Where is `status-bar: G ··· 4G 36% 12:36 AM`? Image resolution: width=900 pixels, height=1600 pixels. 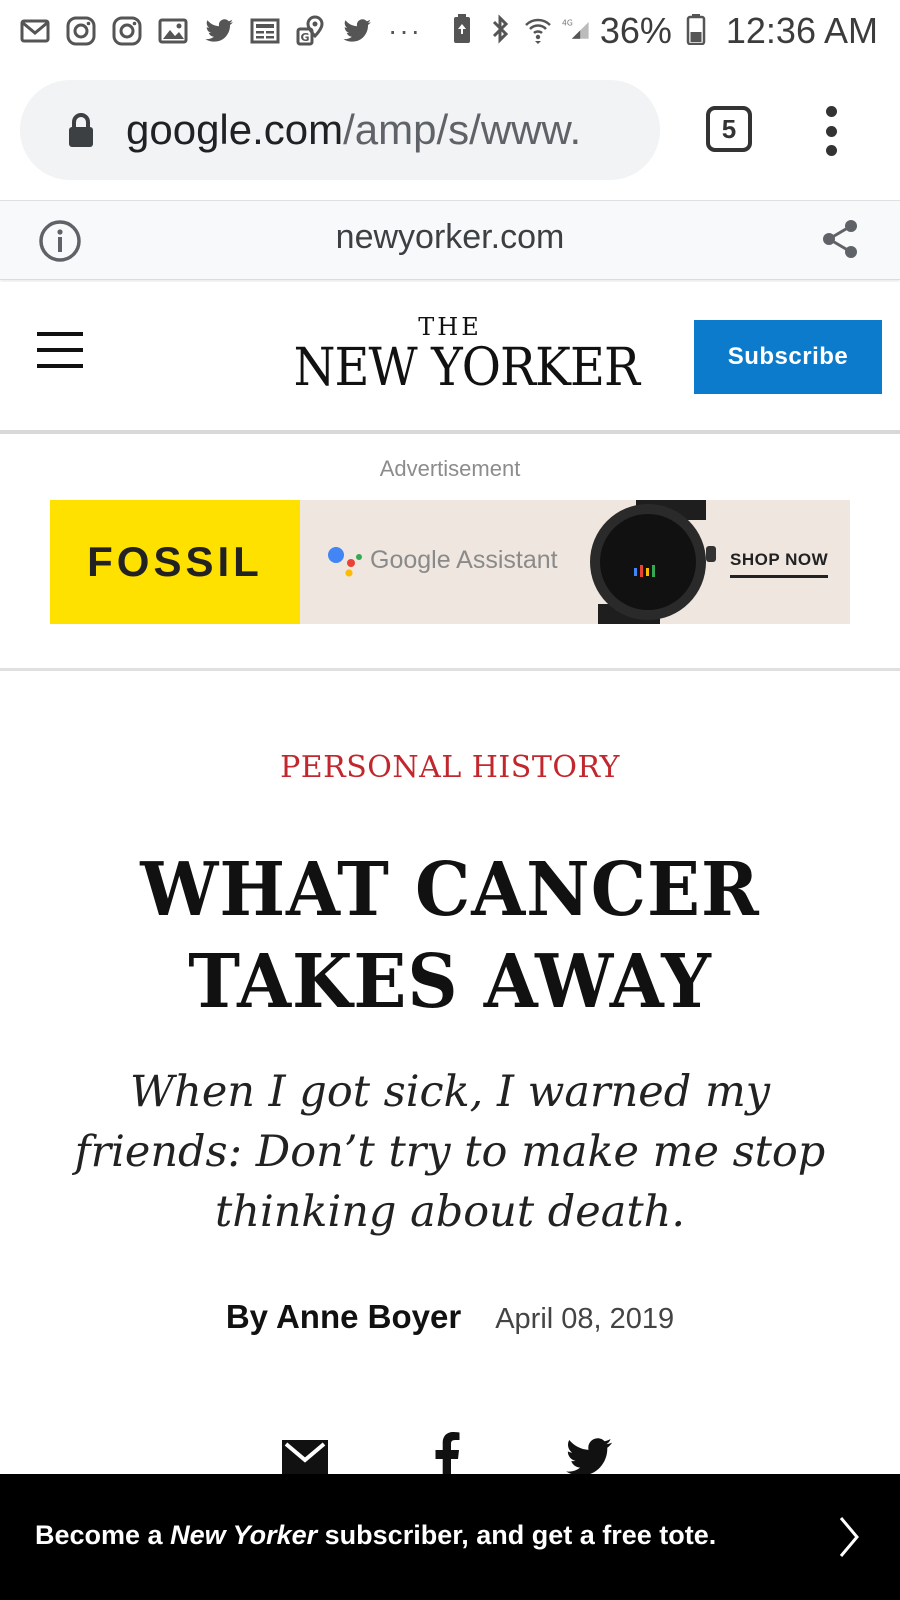
status-bar: G ··· 4G 36% 12:36 AM is located at coordinates (450, 31).